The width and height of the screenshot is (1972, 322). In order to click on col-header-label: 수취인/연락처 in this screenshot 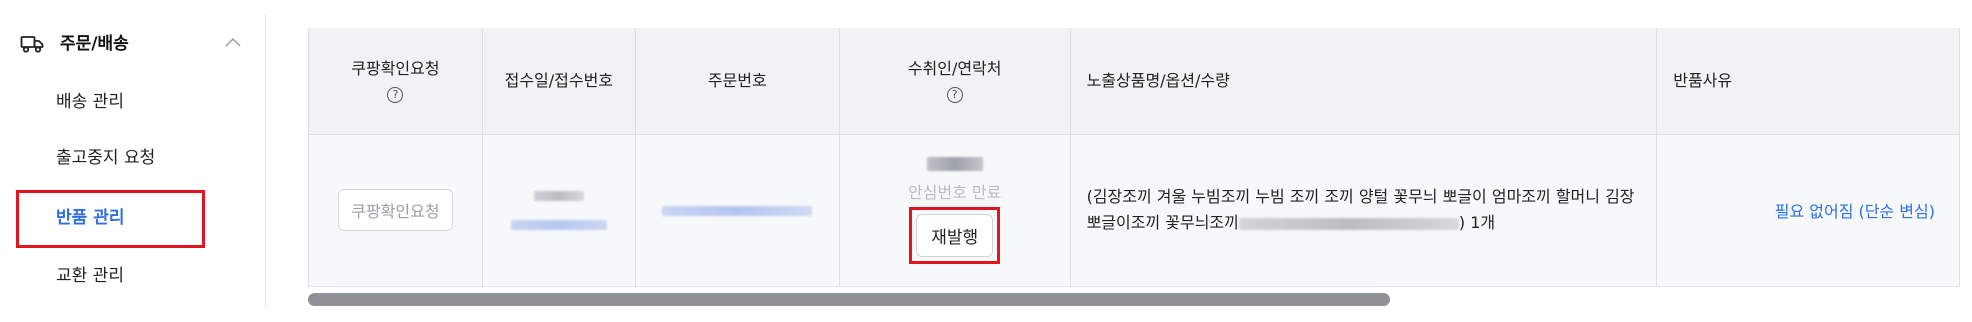, I will do `click(954, 68)`.